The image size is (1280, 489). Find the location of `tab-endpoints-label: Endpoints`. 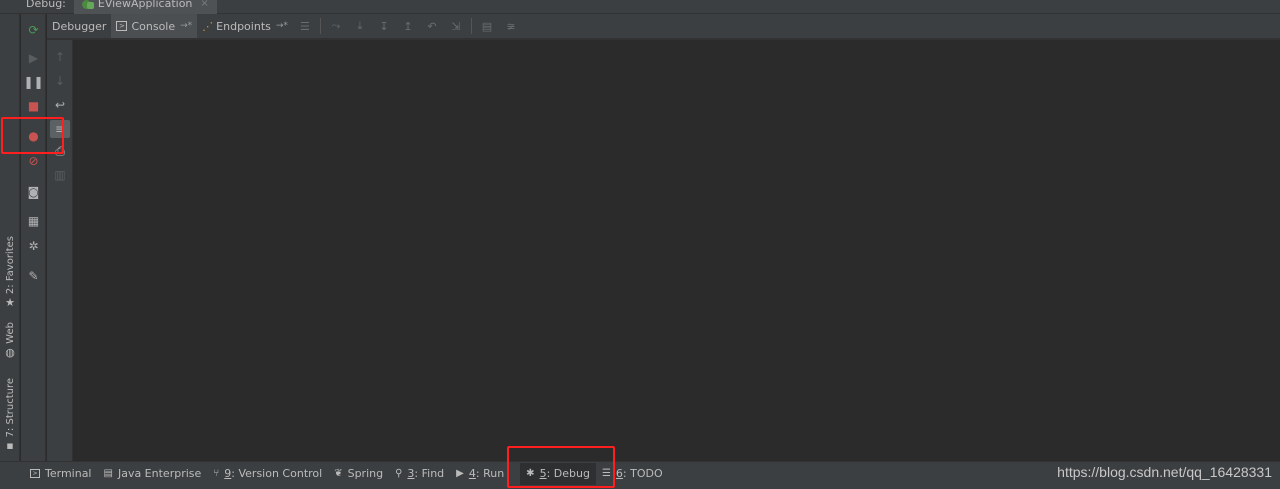

tab-endpoints-label: Endpoints is located at coordinates (243, 26).